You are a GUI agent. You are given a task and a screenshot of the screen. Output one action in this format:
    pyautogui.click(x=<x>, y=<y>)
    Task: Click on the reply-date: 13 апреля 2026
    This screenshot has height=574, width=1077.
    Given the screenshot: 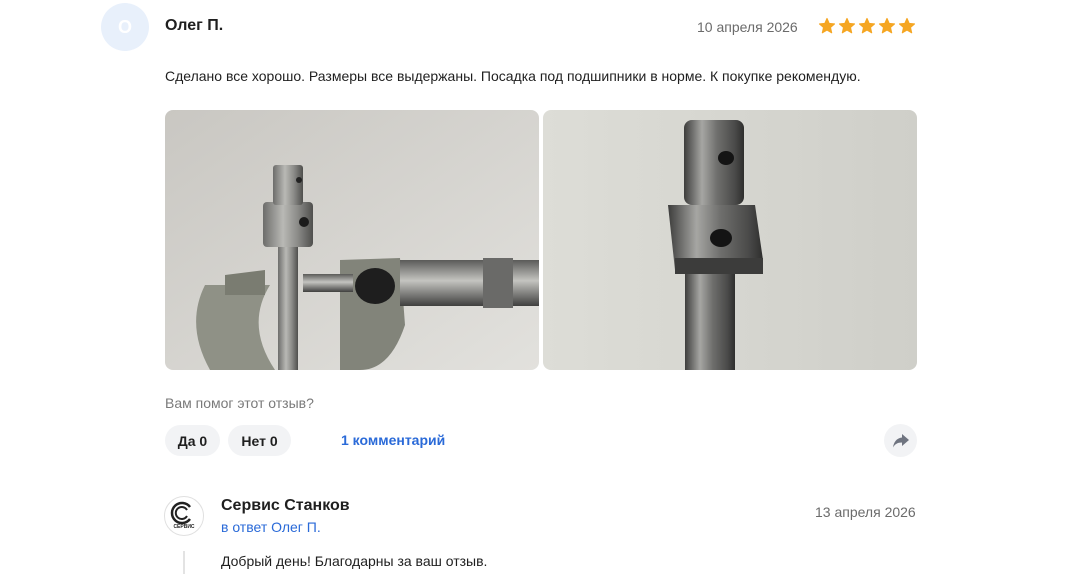 What is the action you would take?
    pyautogui.click(x=865, y=512)
    